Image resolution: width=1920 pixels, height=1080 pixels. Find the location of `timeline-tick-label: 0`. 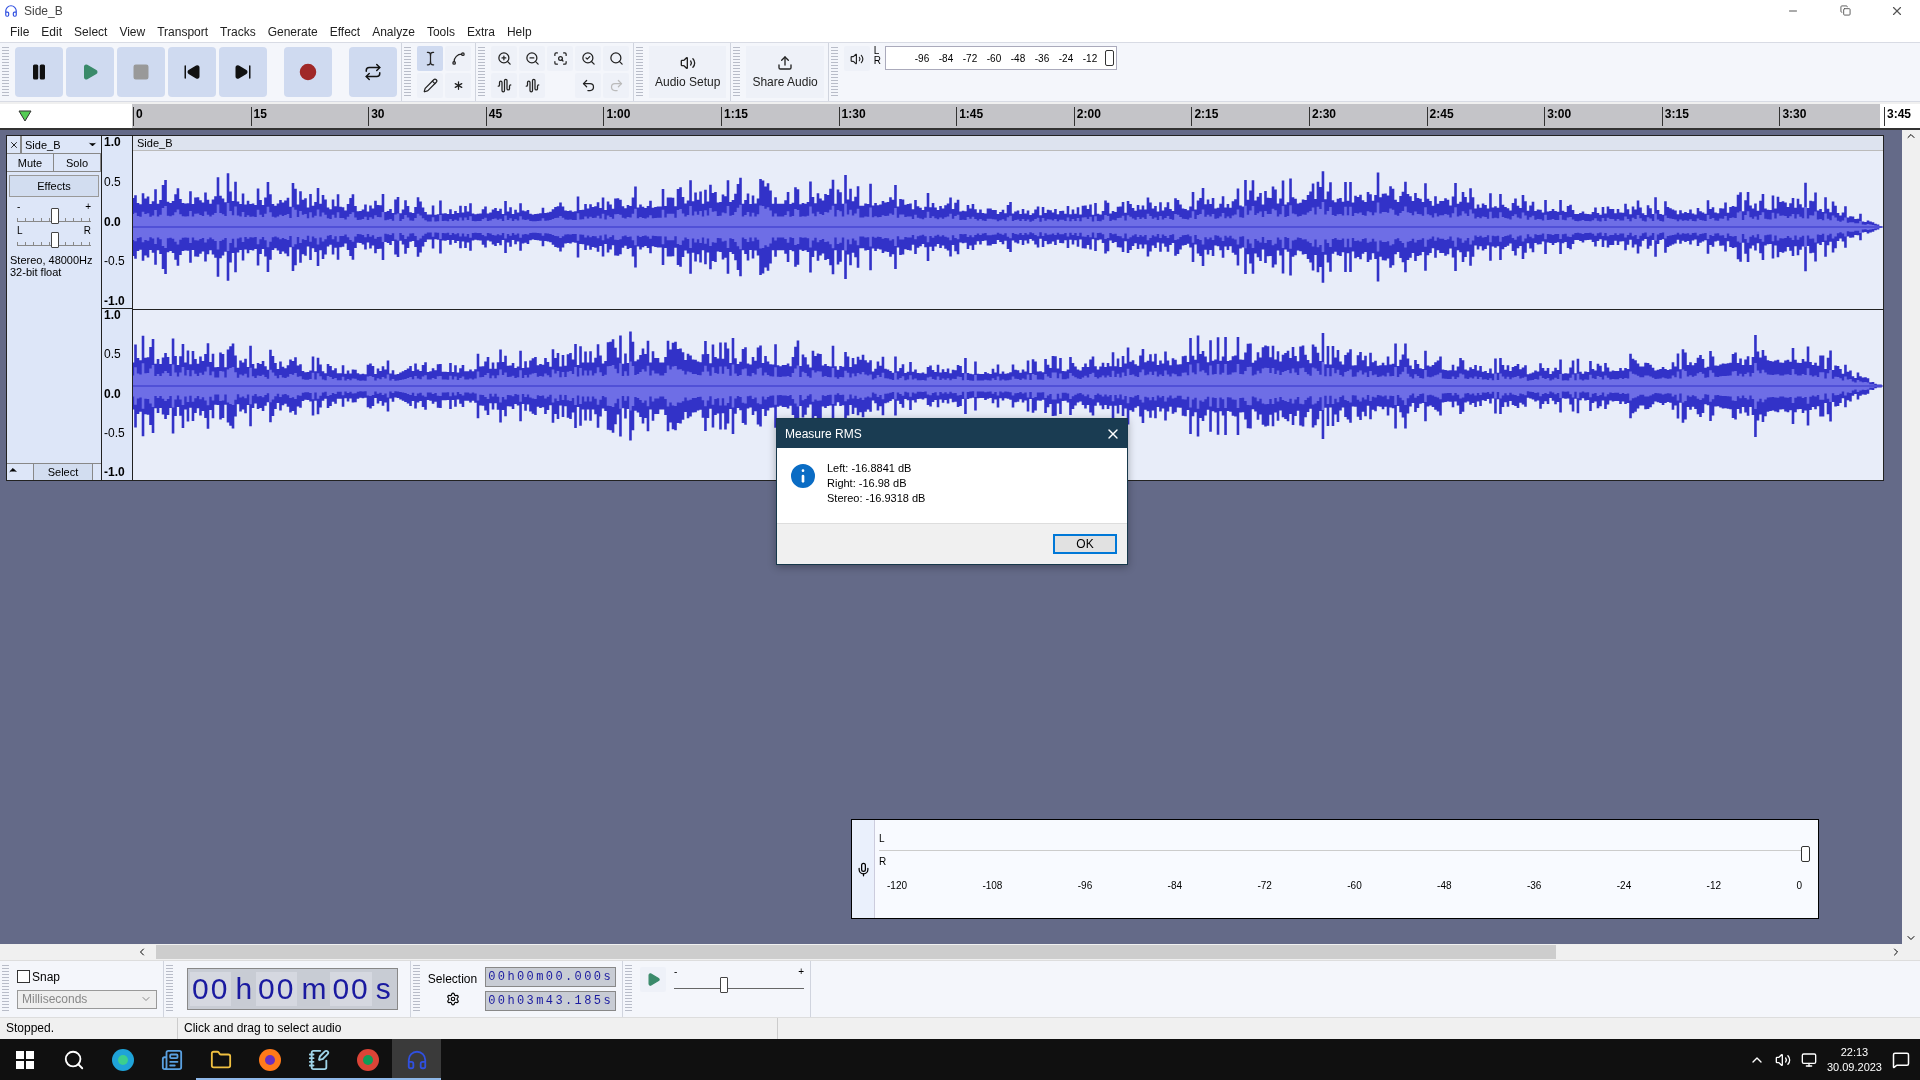

timeline-tick-label: 0 is located at coordinates (138, 116).